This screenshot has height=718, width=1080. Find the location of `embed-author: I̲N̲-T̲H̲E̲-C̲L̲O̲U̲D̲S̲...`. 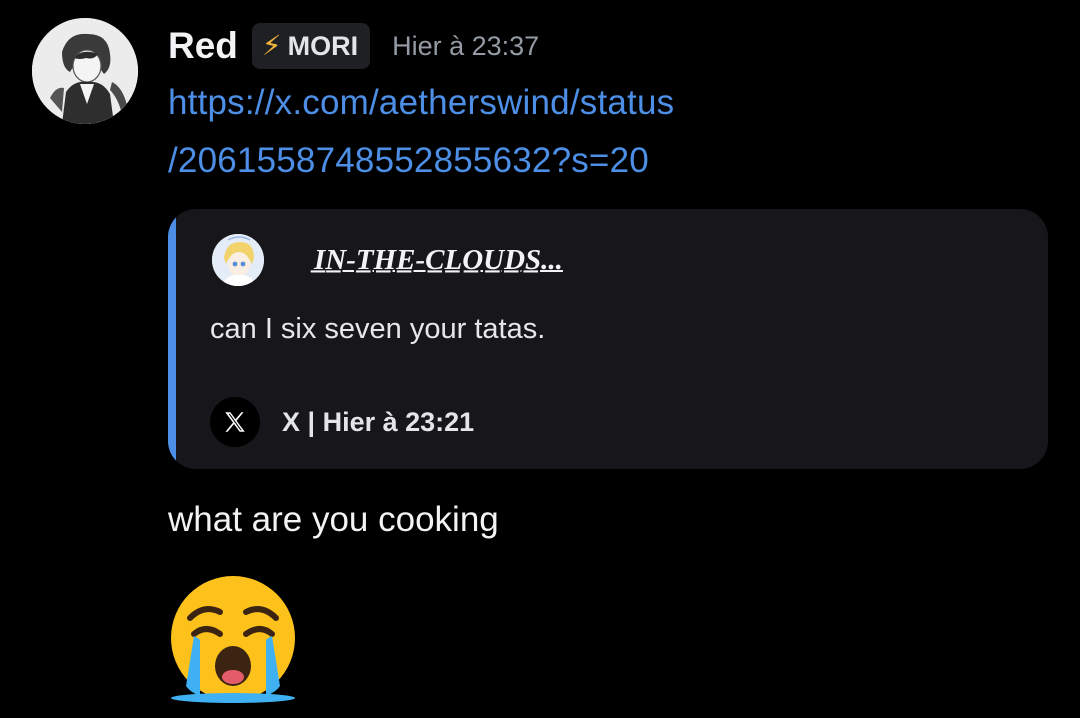

embed-author: I̲N̲-T̲H̲E̲-C̲L̲O̲U̲D̲S̲... is located at coordinates (387, 260).